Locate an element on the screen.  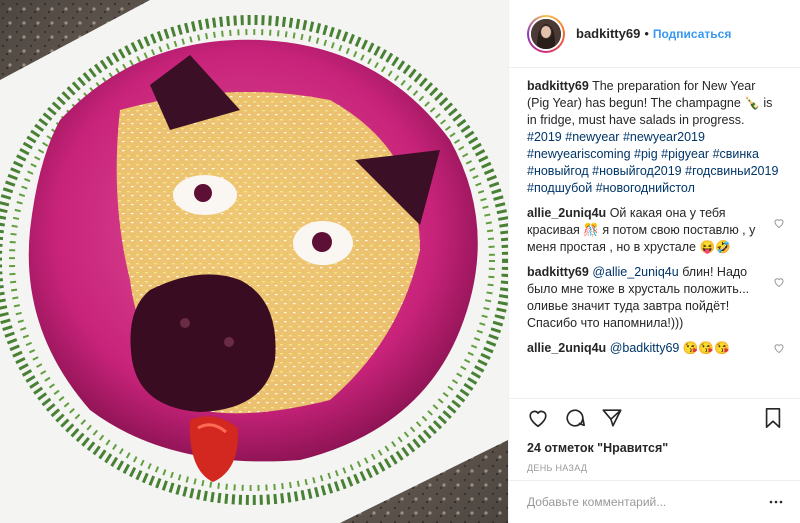
header-username: badkitty69 is located at coordinates (608, 33).